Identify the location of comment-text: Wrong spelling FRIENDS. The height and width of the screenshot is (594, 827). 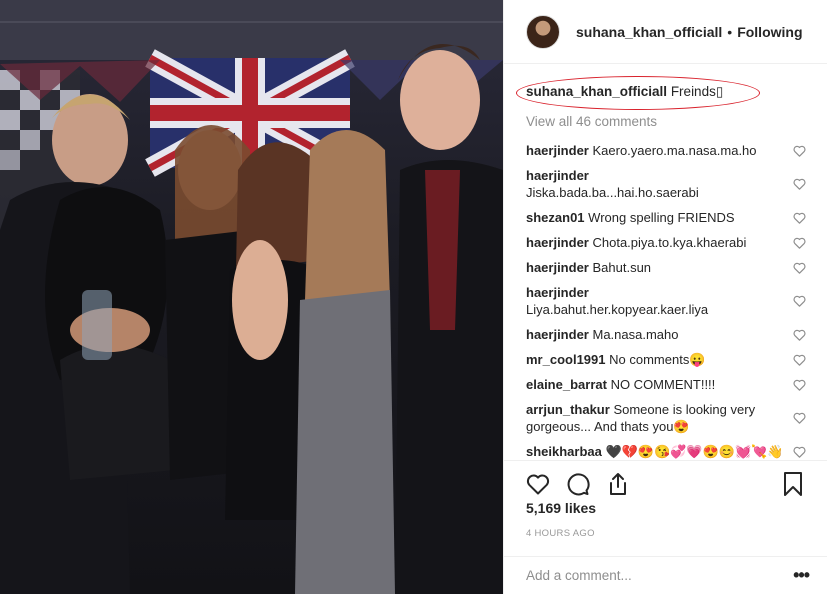
(661, 217).